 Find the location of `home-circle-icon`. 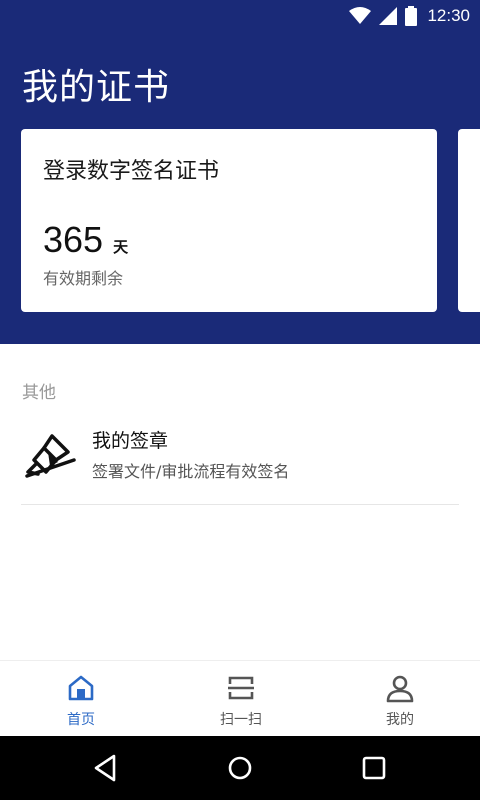

home-circle-icon is located at coordinates (240, 768).